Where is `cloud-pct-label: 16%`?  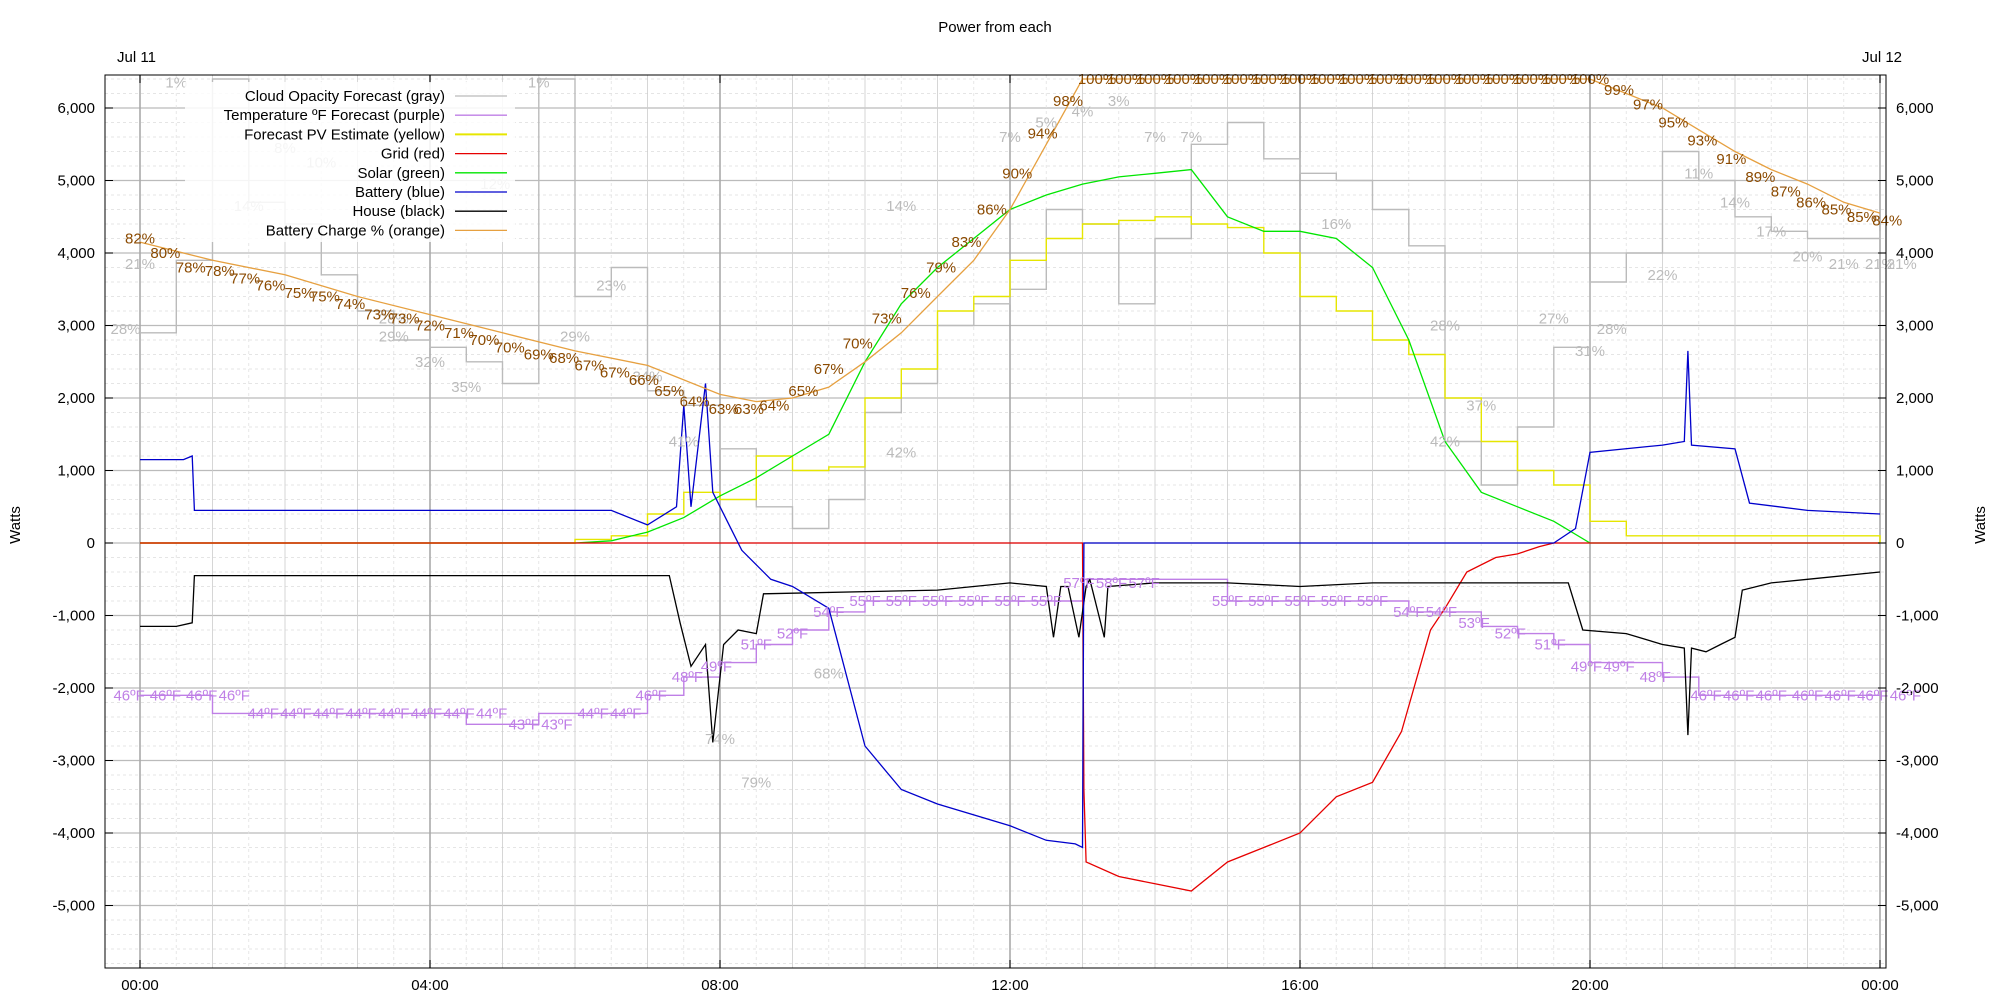 cloud-pct-label: 16% is located at coordinates (1336, 224).